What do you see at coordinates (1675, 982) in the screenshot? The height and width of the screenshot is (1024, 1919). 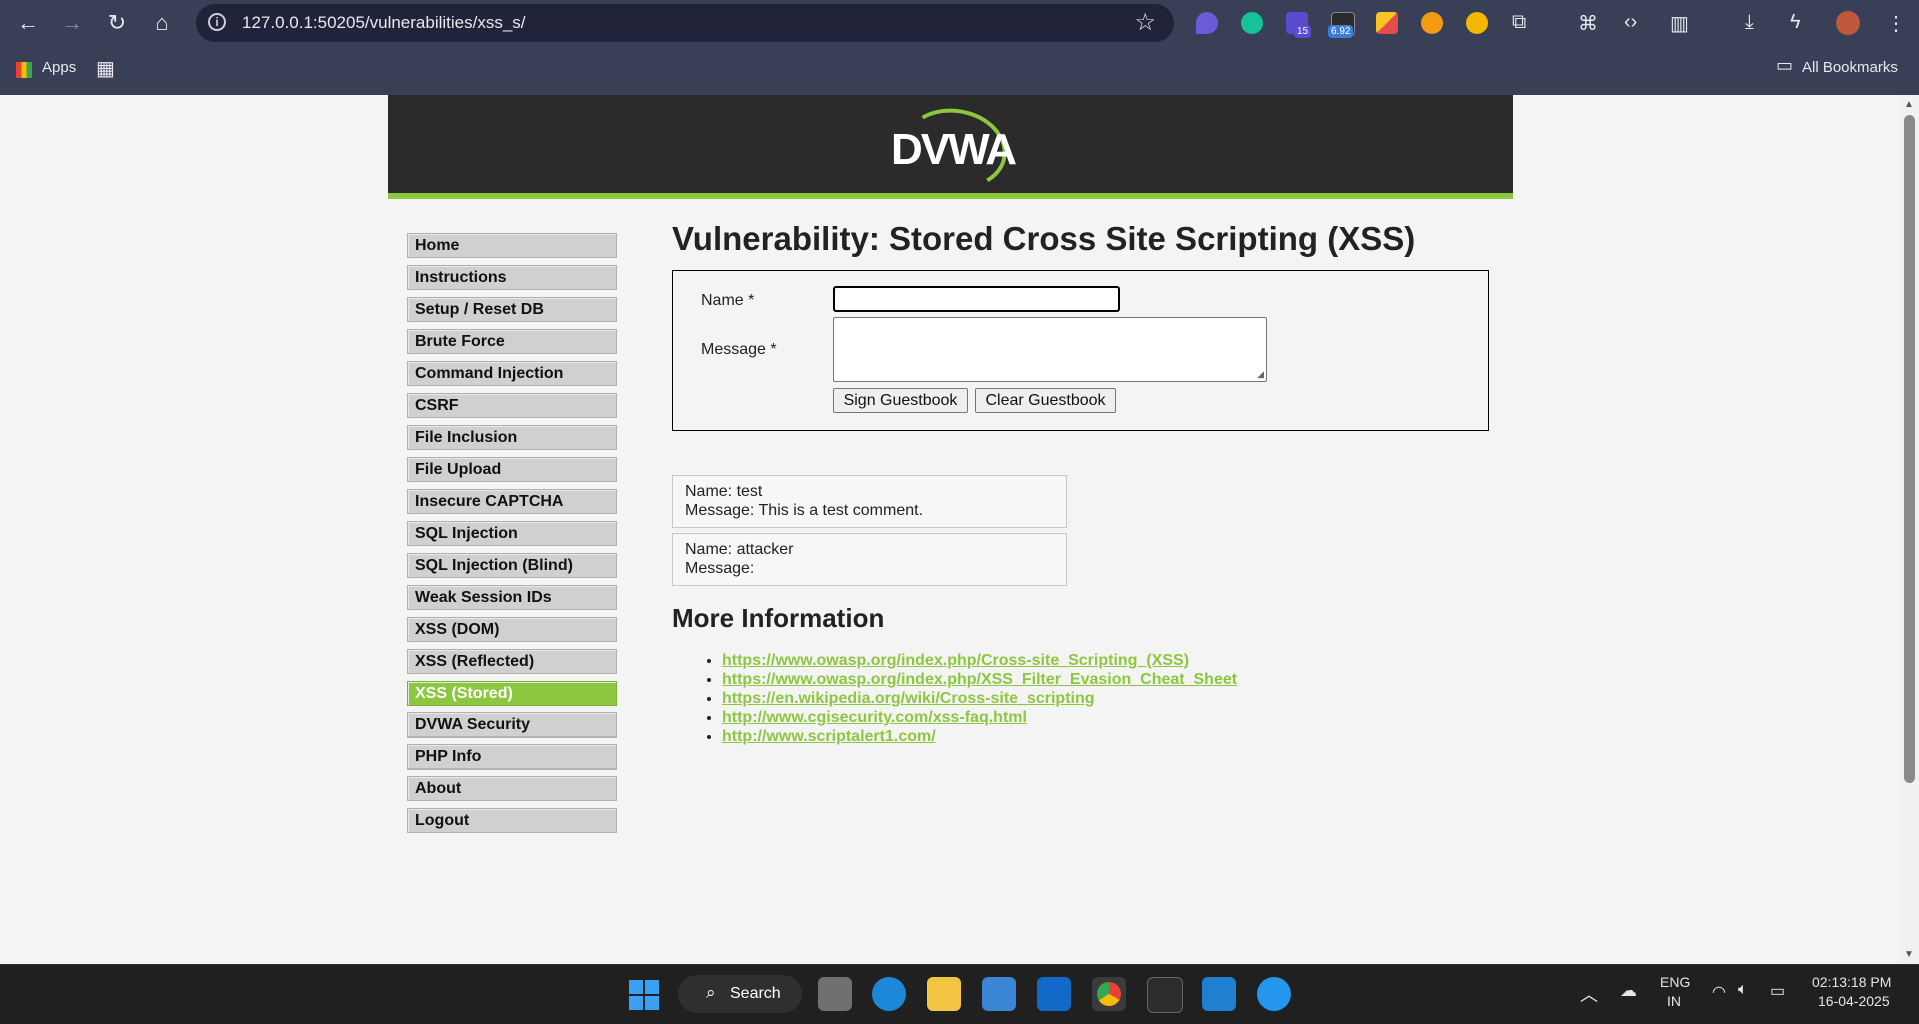 I see `language-line1: ENG` at bounding box center [1675, 982].